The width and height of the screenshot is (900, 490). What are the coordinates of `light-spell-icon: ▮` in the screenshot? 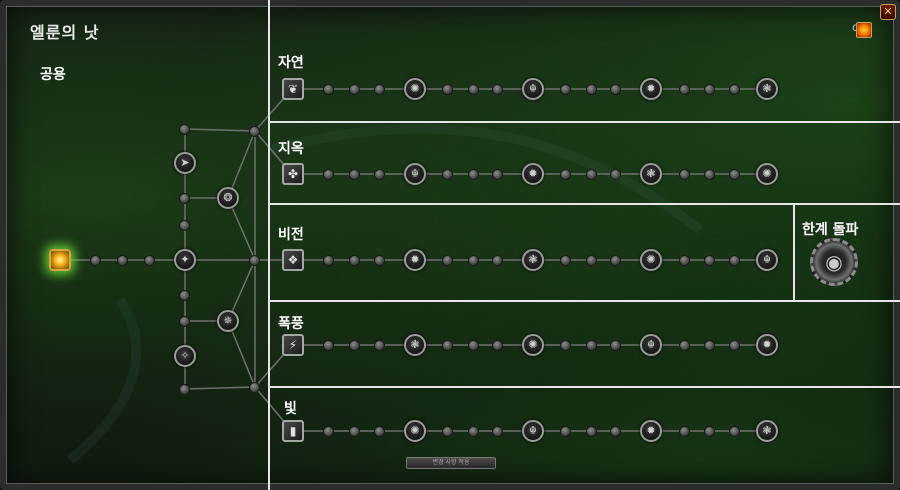 It's located at (293, 431).